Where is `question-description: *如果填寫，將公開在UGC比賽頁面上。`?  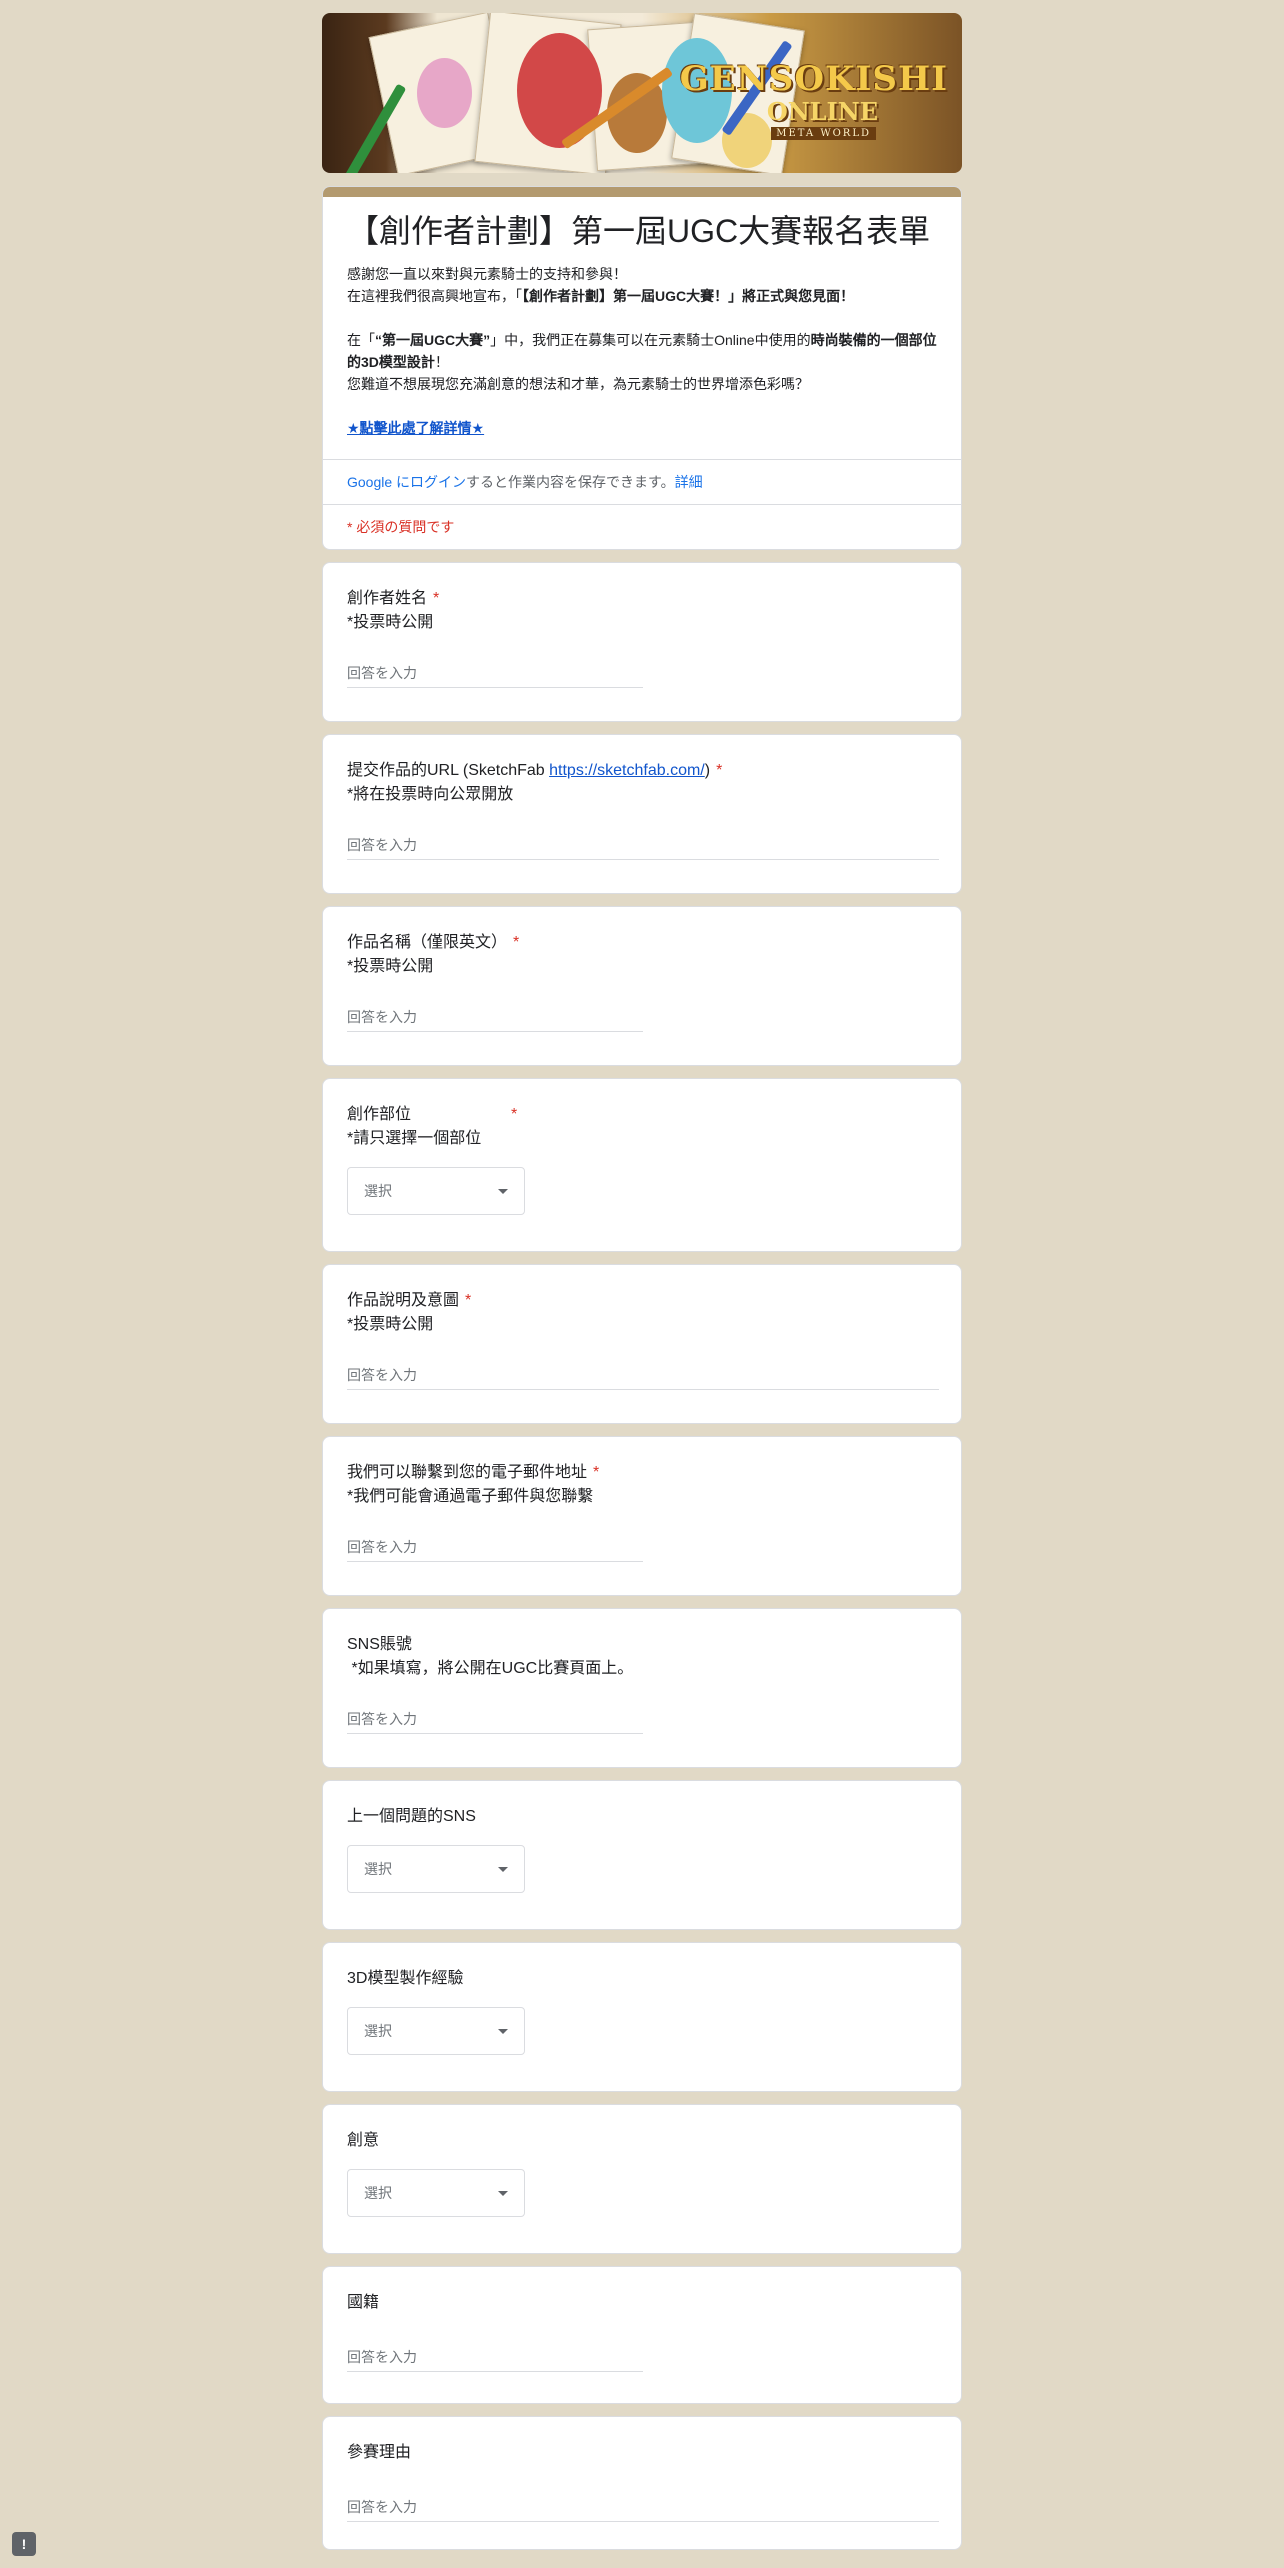 question-description: *如果填寫，將公開在UGC比賽頁面上。 is located at coordinates (490, 1668).